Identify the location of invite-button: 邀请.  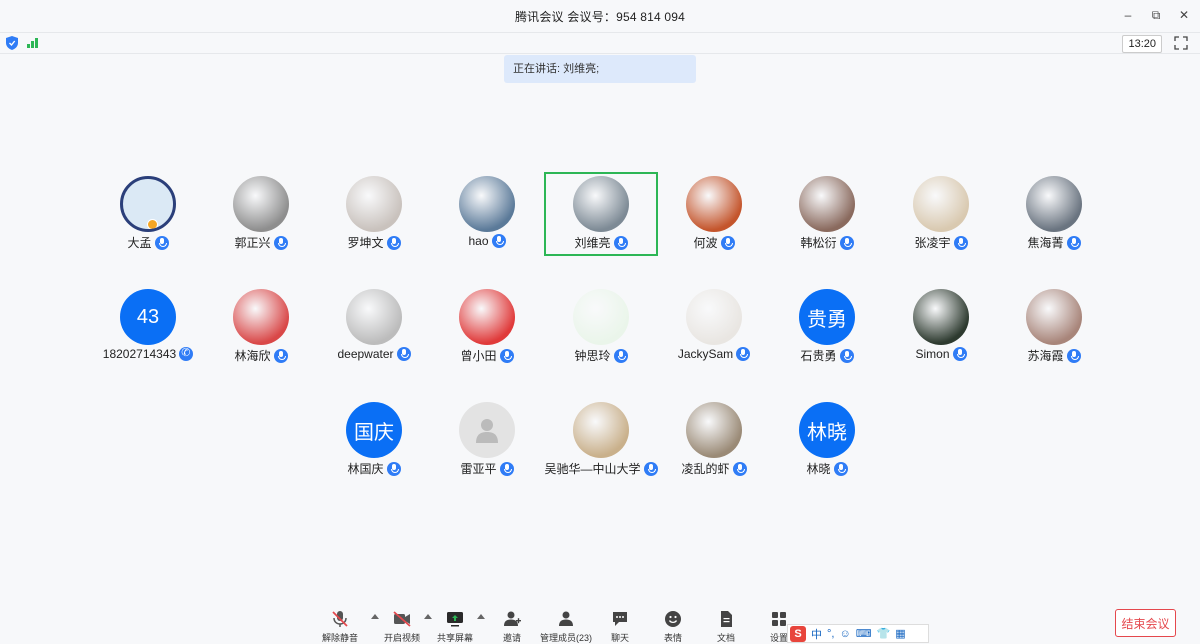
(512, 626).